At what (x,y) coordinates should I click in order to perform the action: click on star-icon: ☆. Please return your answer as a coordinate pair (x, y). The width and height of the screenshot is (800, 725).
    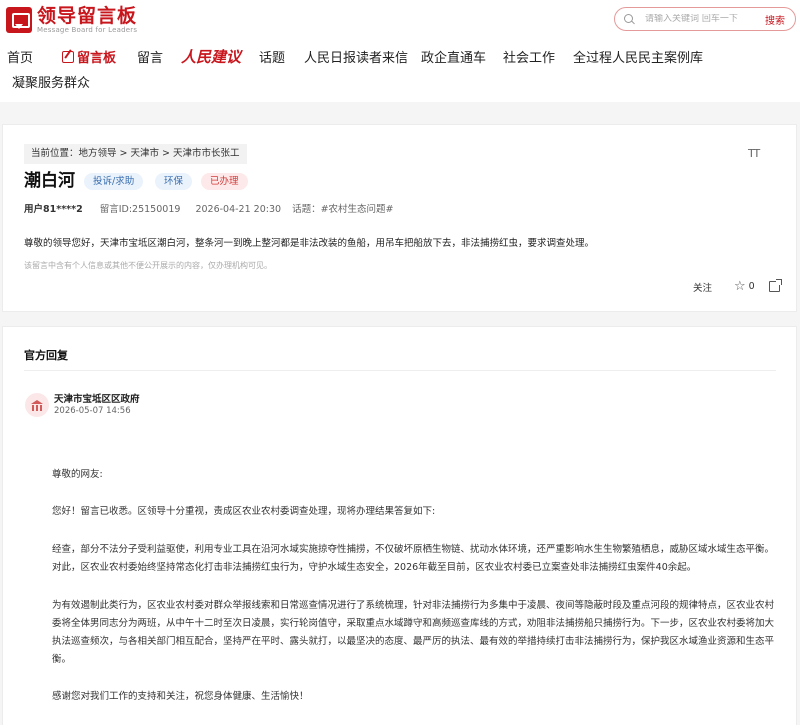
    Looking at the image, I should click on (740, 286).